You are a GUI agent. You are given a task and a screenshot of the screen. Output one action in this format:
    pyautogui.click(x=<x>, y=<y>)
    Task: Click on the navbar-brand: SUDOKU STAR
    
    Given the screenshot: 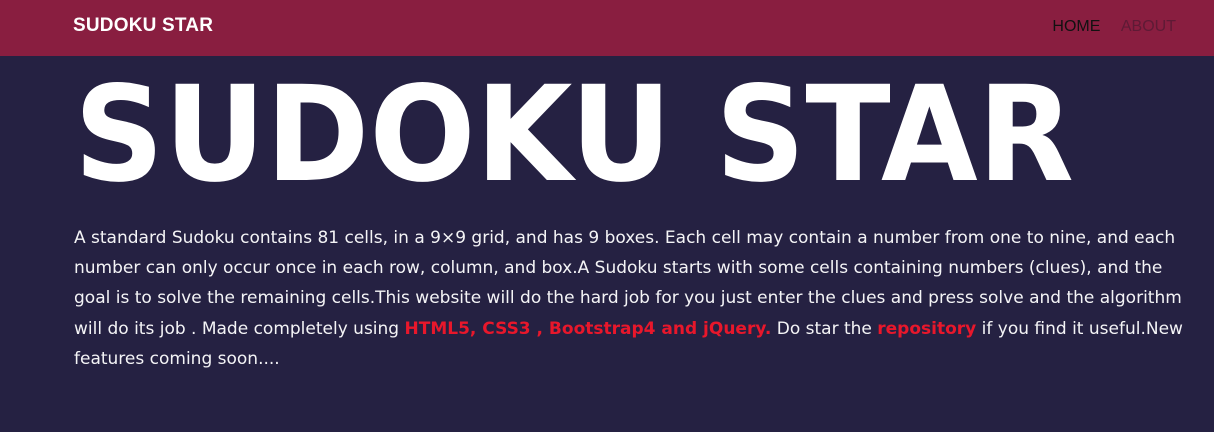 What is the action you would take?
    pyautogui.click(x=143, y=26)
    